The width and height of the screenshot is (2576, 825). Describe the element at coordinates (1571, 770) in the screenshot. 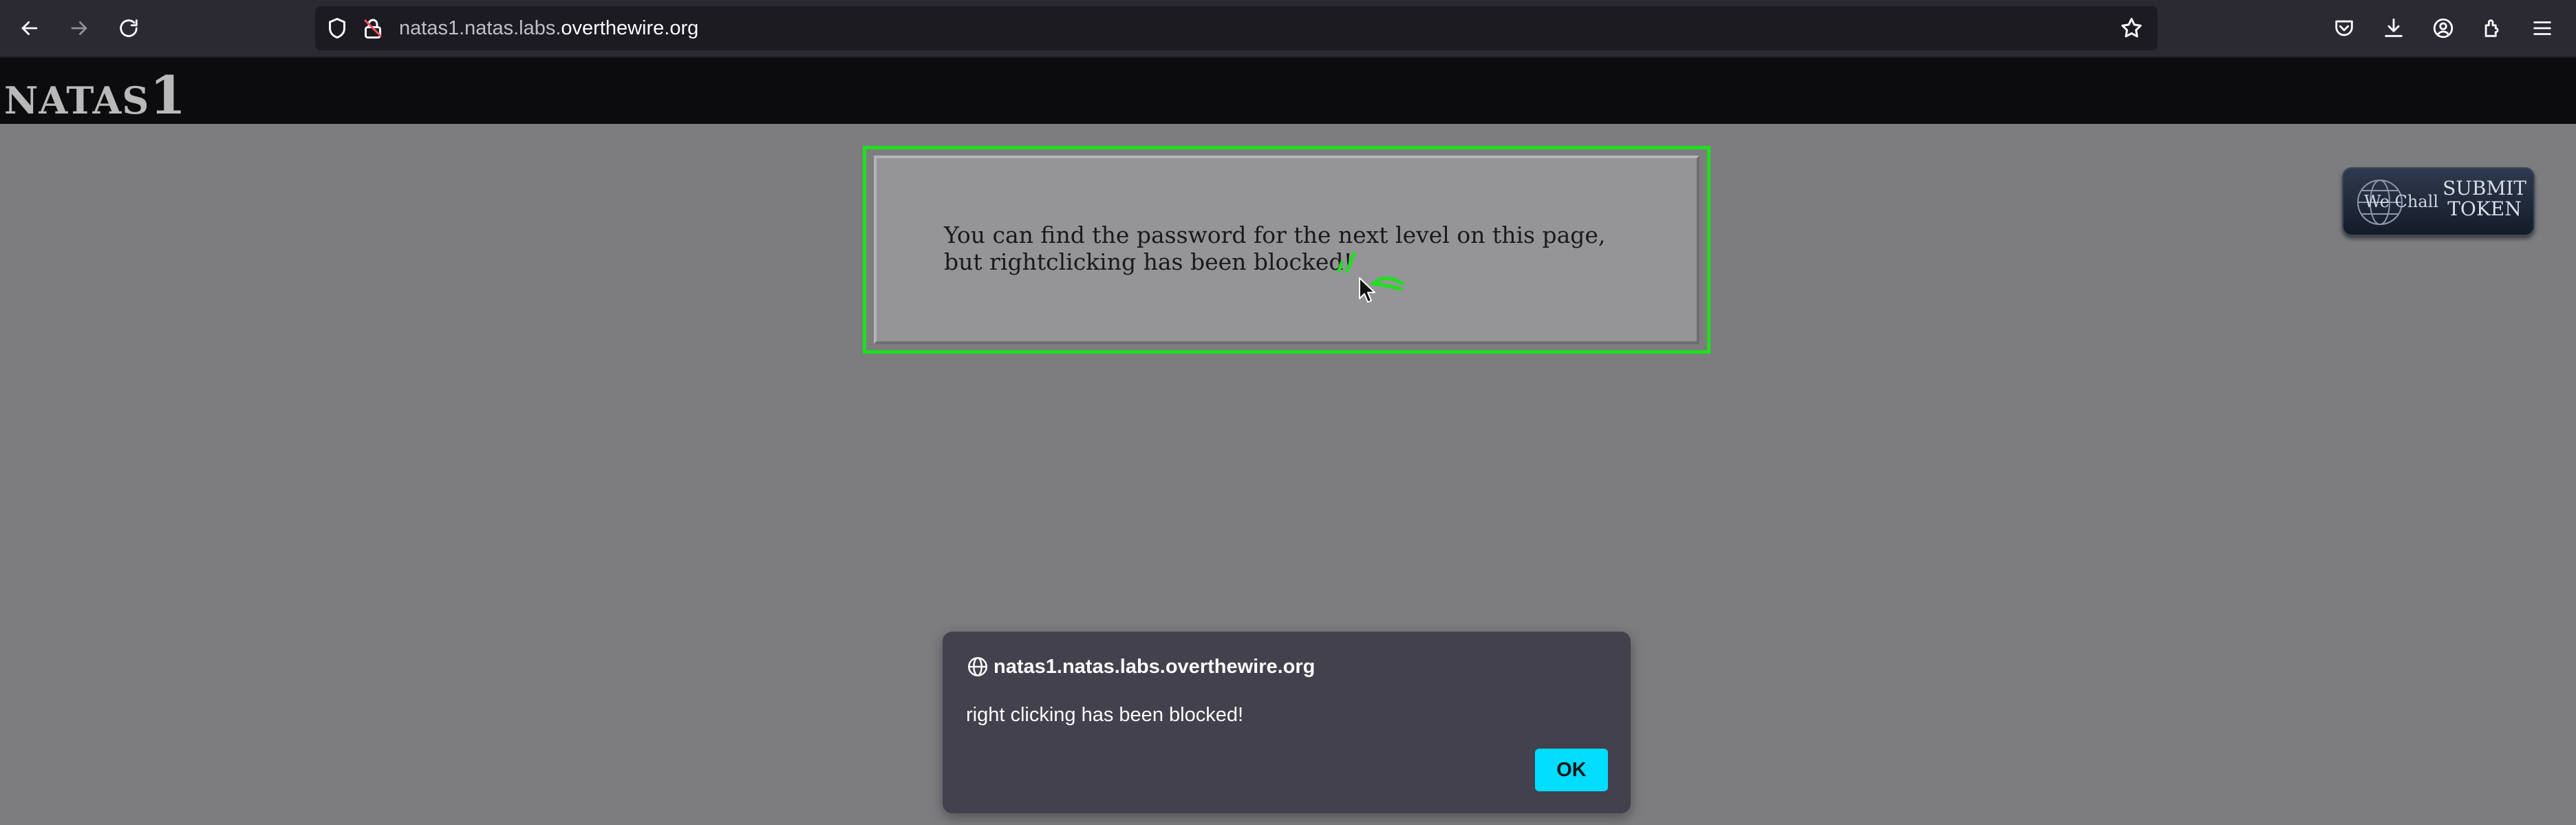

I see `ok-button: OK` at that location.